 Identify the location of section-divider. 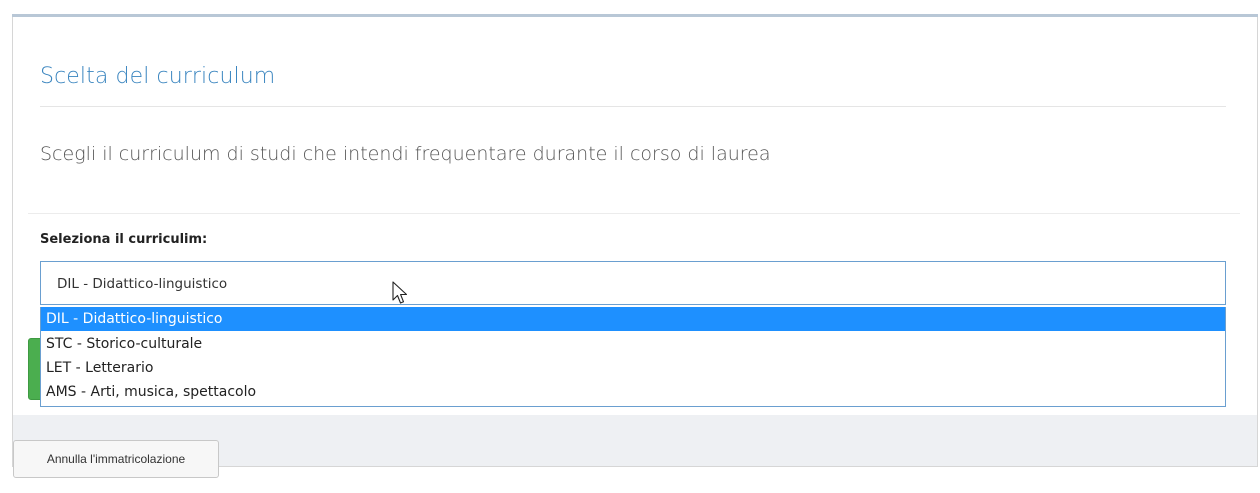
(634, 213).